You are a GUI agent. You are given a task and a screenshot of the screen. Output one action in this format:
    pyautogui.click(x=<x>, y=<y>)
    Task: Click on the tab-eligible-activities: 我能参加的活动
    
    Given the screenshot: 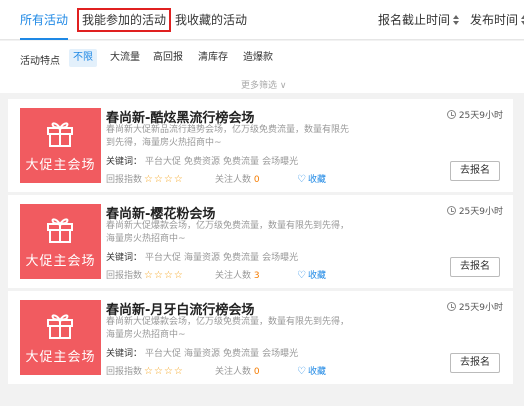 What is the action you would take?
    pyautogui.click(x=124, y=20)
    